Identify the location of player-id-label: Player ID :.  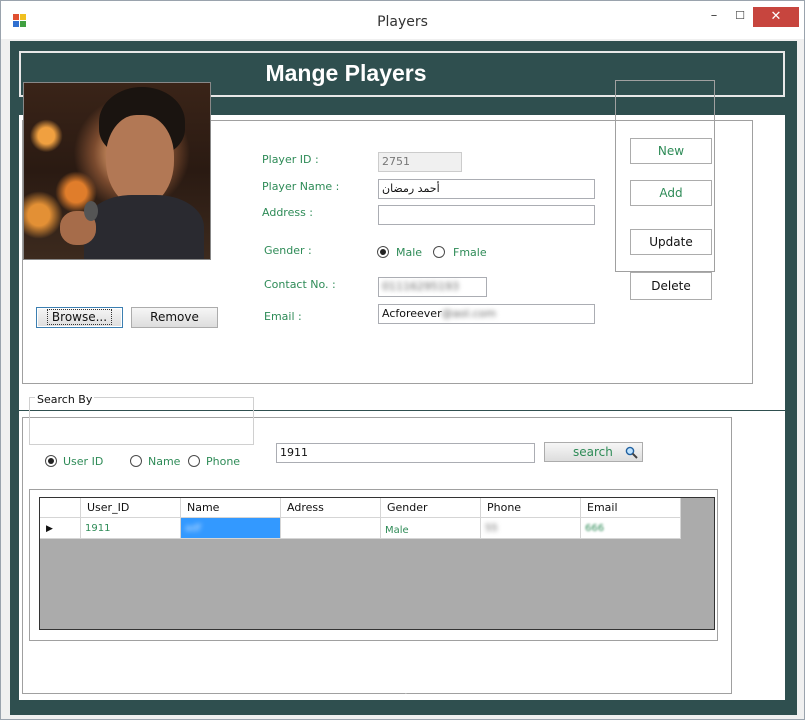
(290, 159).